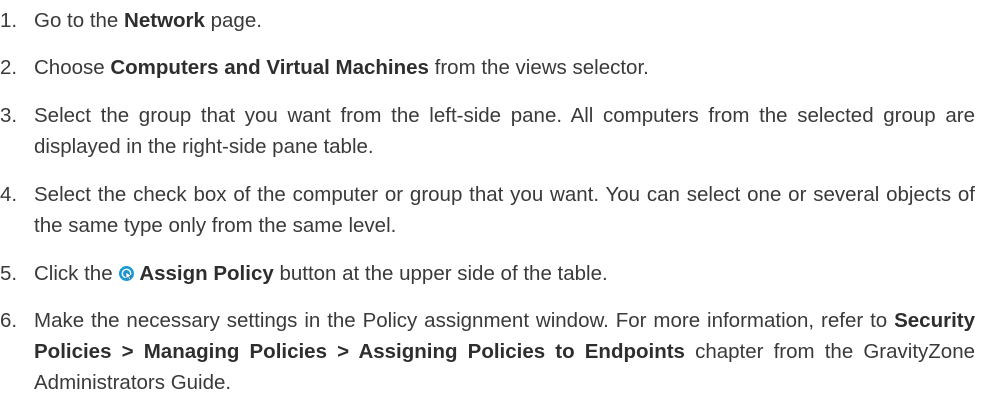  Describe the element at coordinates (9, 67) in the screenshot. I see `step-number: 2.` at that location.